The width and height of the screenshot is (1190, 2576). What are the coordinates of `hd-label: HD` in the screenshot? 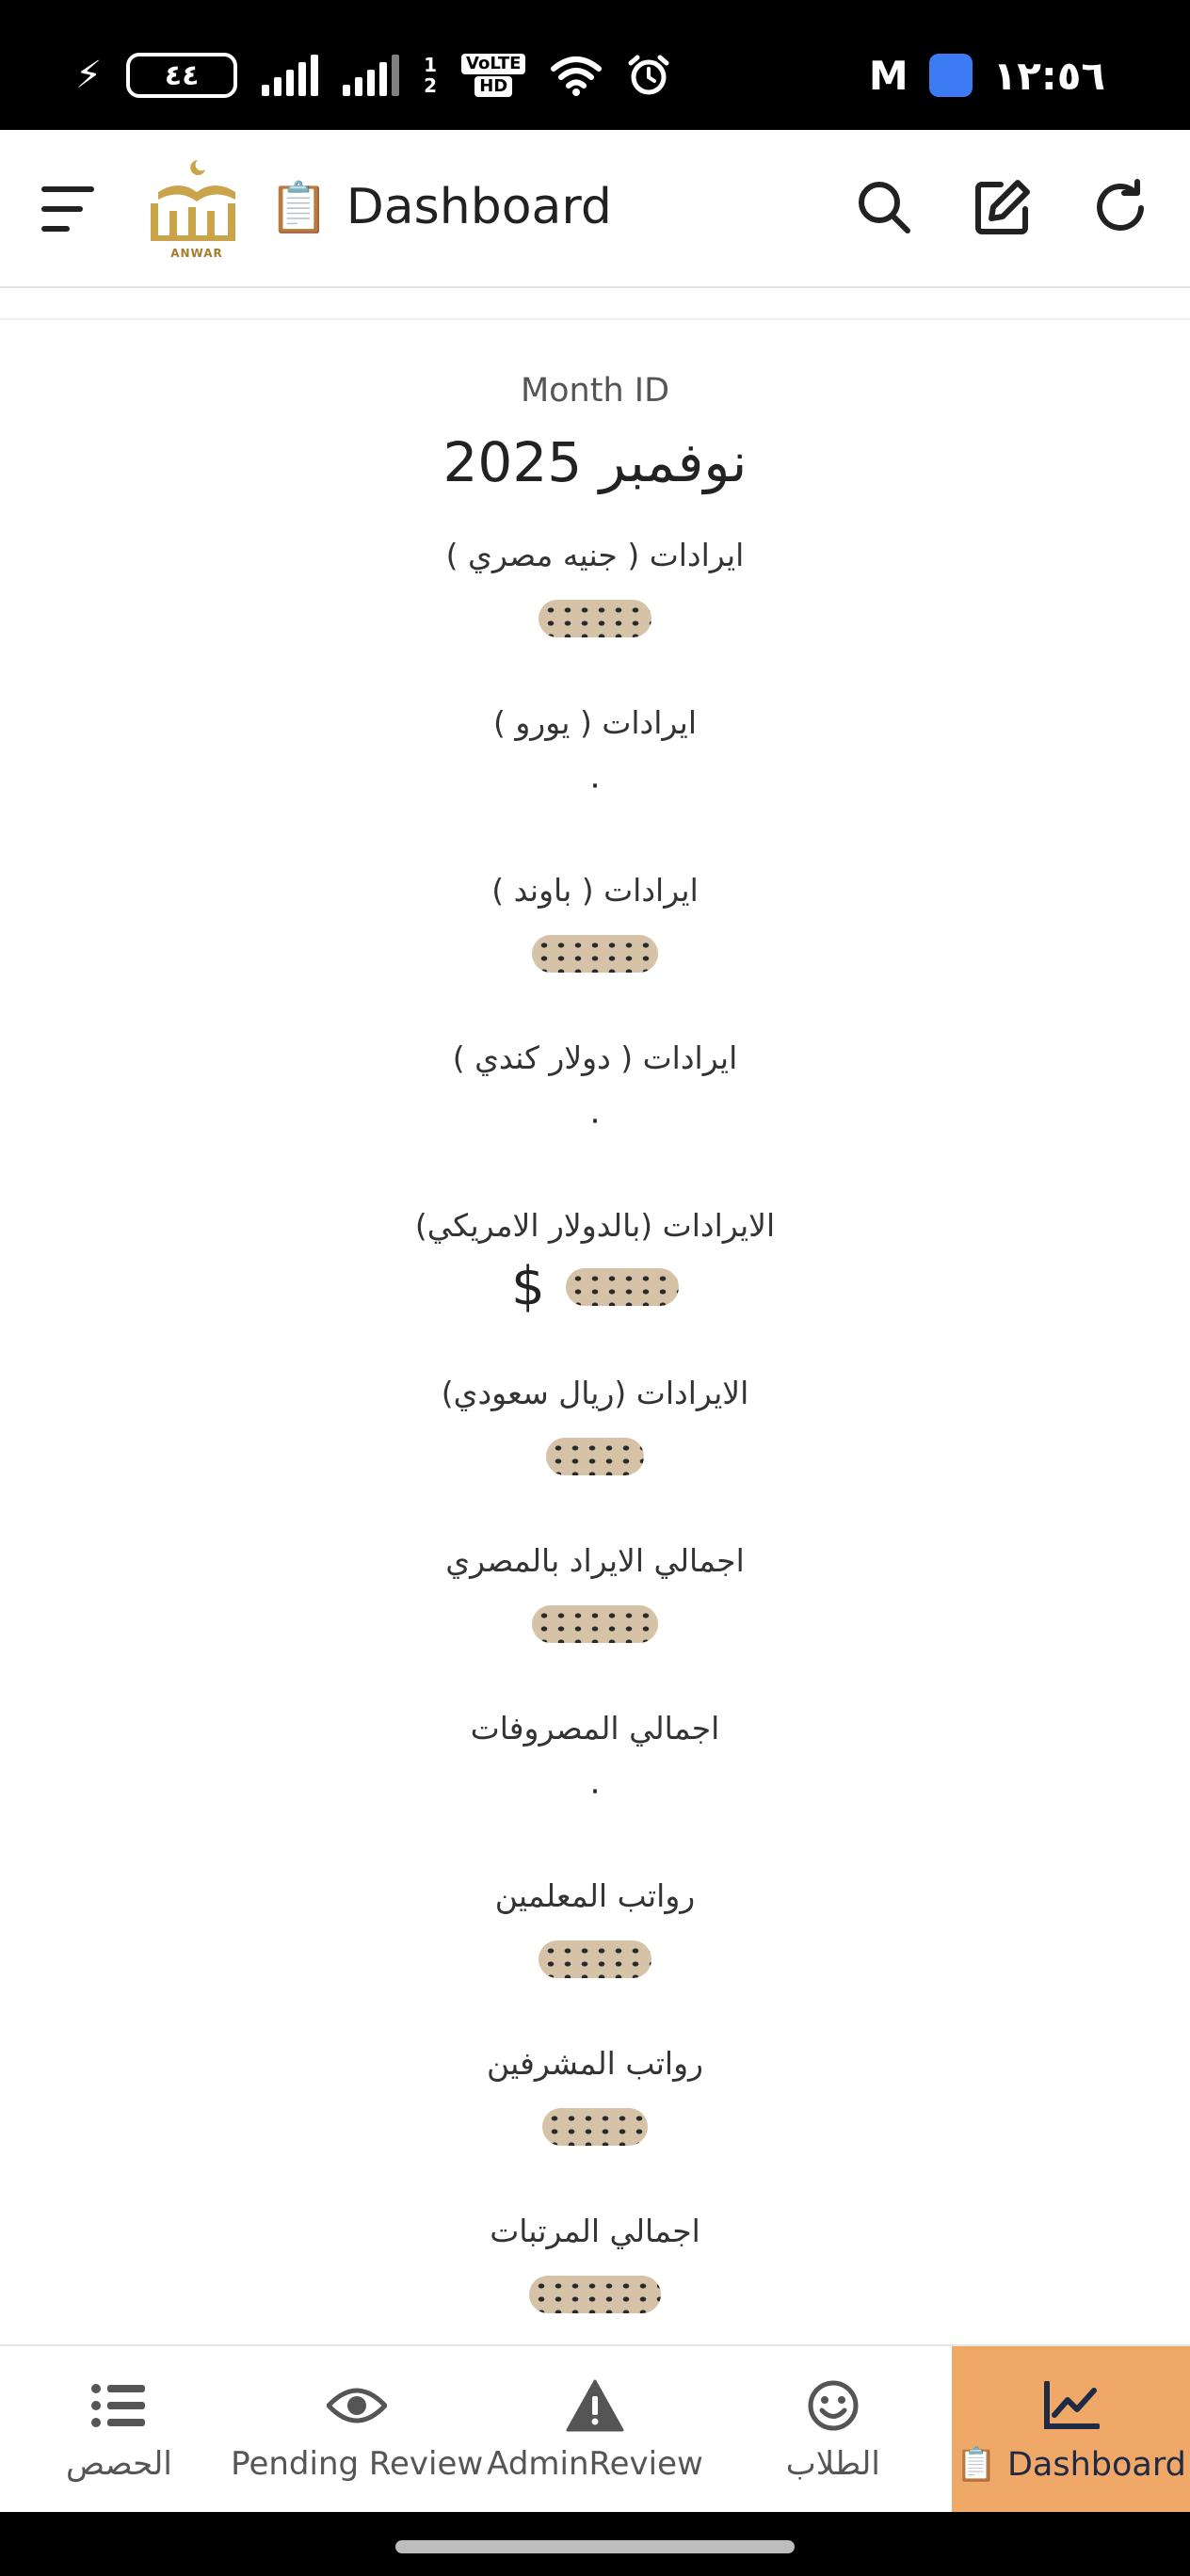 It's located at (494, 86).